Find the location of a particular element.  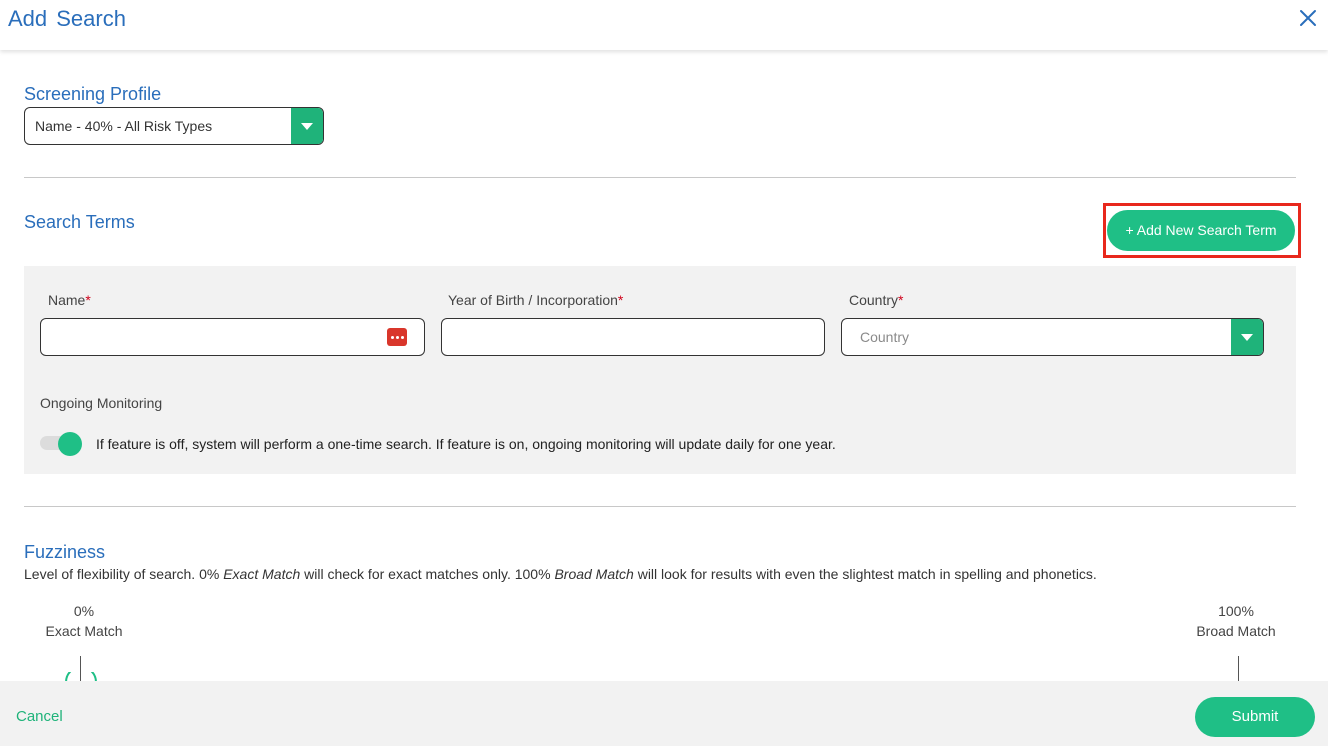

add-new-search-term-button: + Add New Search Term is located at coordinates (1201, 230).